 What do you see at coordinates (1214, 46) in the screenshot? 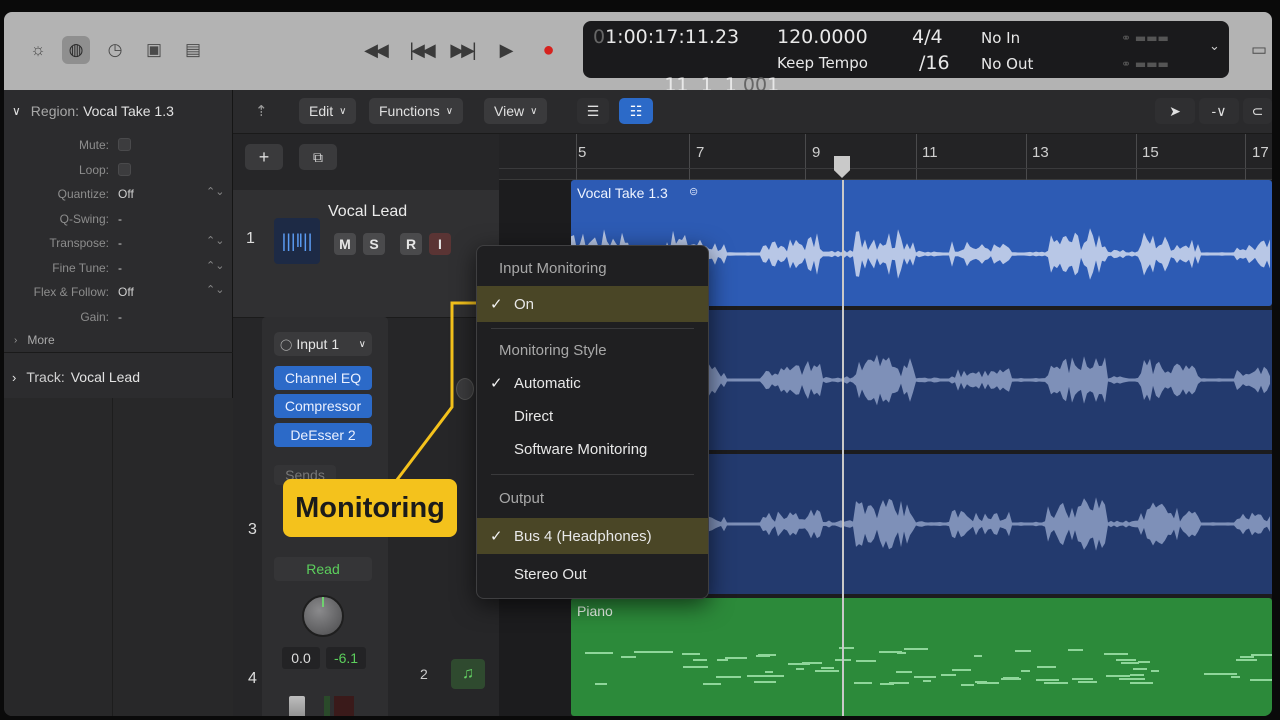
I see `lcd-chevron-down-icon: ⌄` at bounding box center [1214, 46].